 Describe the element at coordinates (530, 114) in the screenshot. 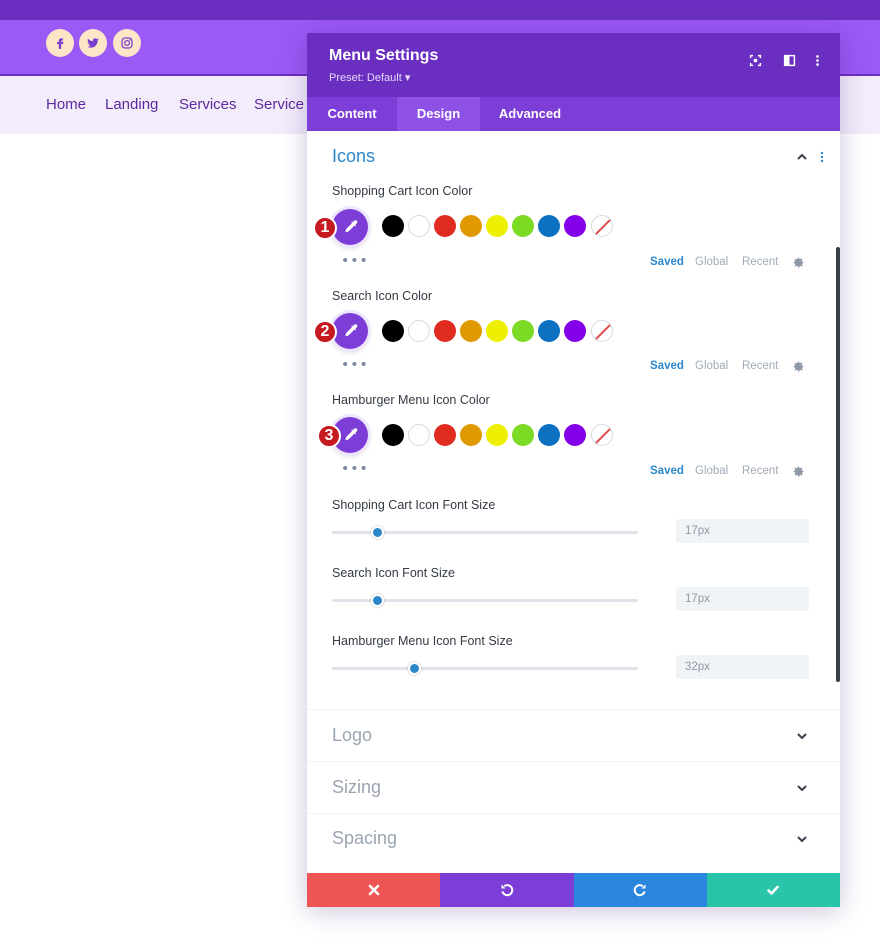

I see `tab-advanced: Advanced` at that location.